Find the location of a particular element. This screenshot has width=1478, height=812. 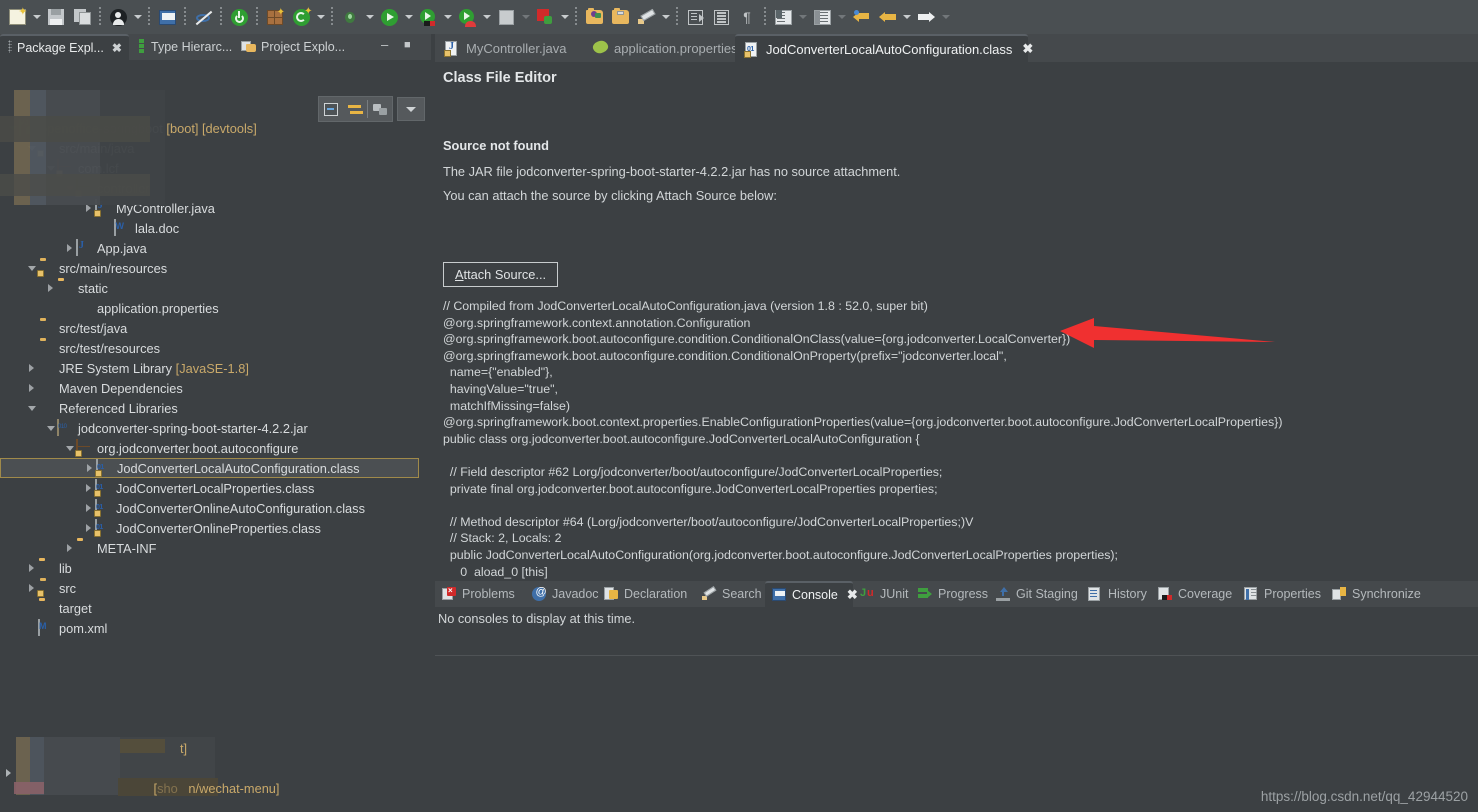

tree-item: target is located at coordinates (209, 608).